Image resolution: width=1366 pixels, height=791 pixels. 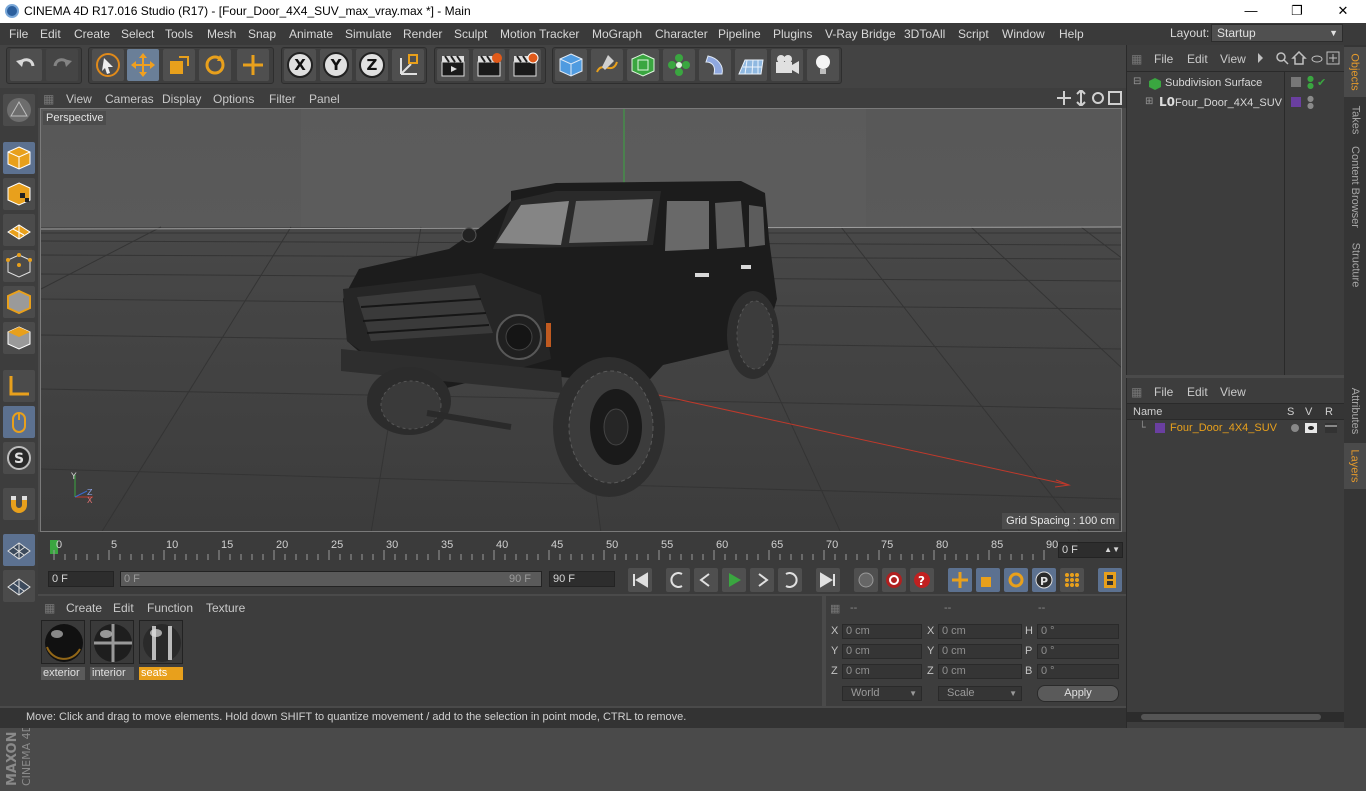 What do you see at coordinates (1110, 580) in the screenshot?
I see `timeline-window-button` at bounding box center [1110, 580].